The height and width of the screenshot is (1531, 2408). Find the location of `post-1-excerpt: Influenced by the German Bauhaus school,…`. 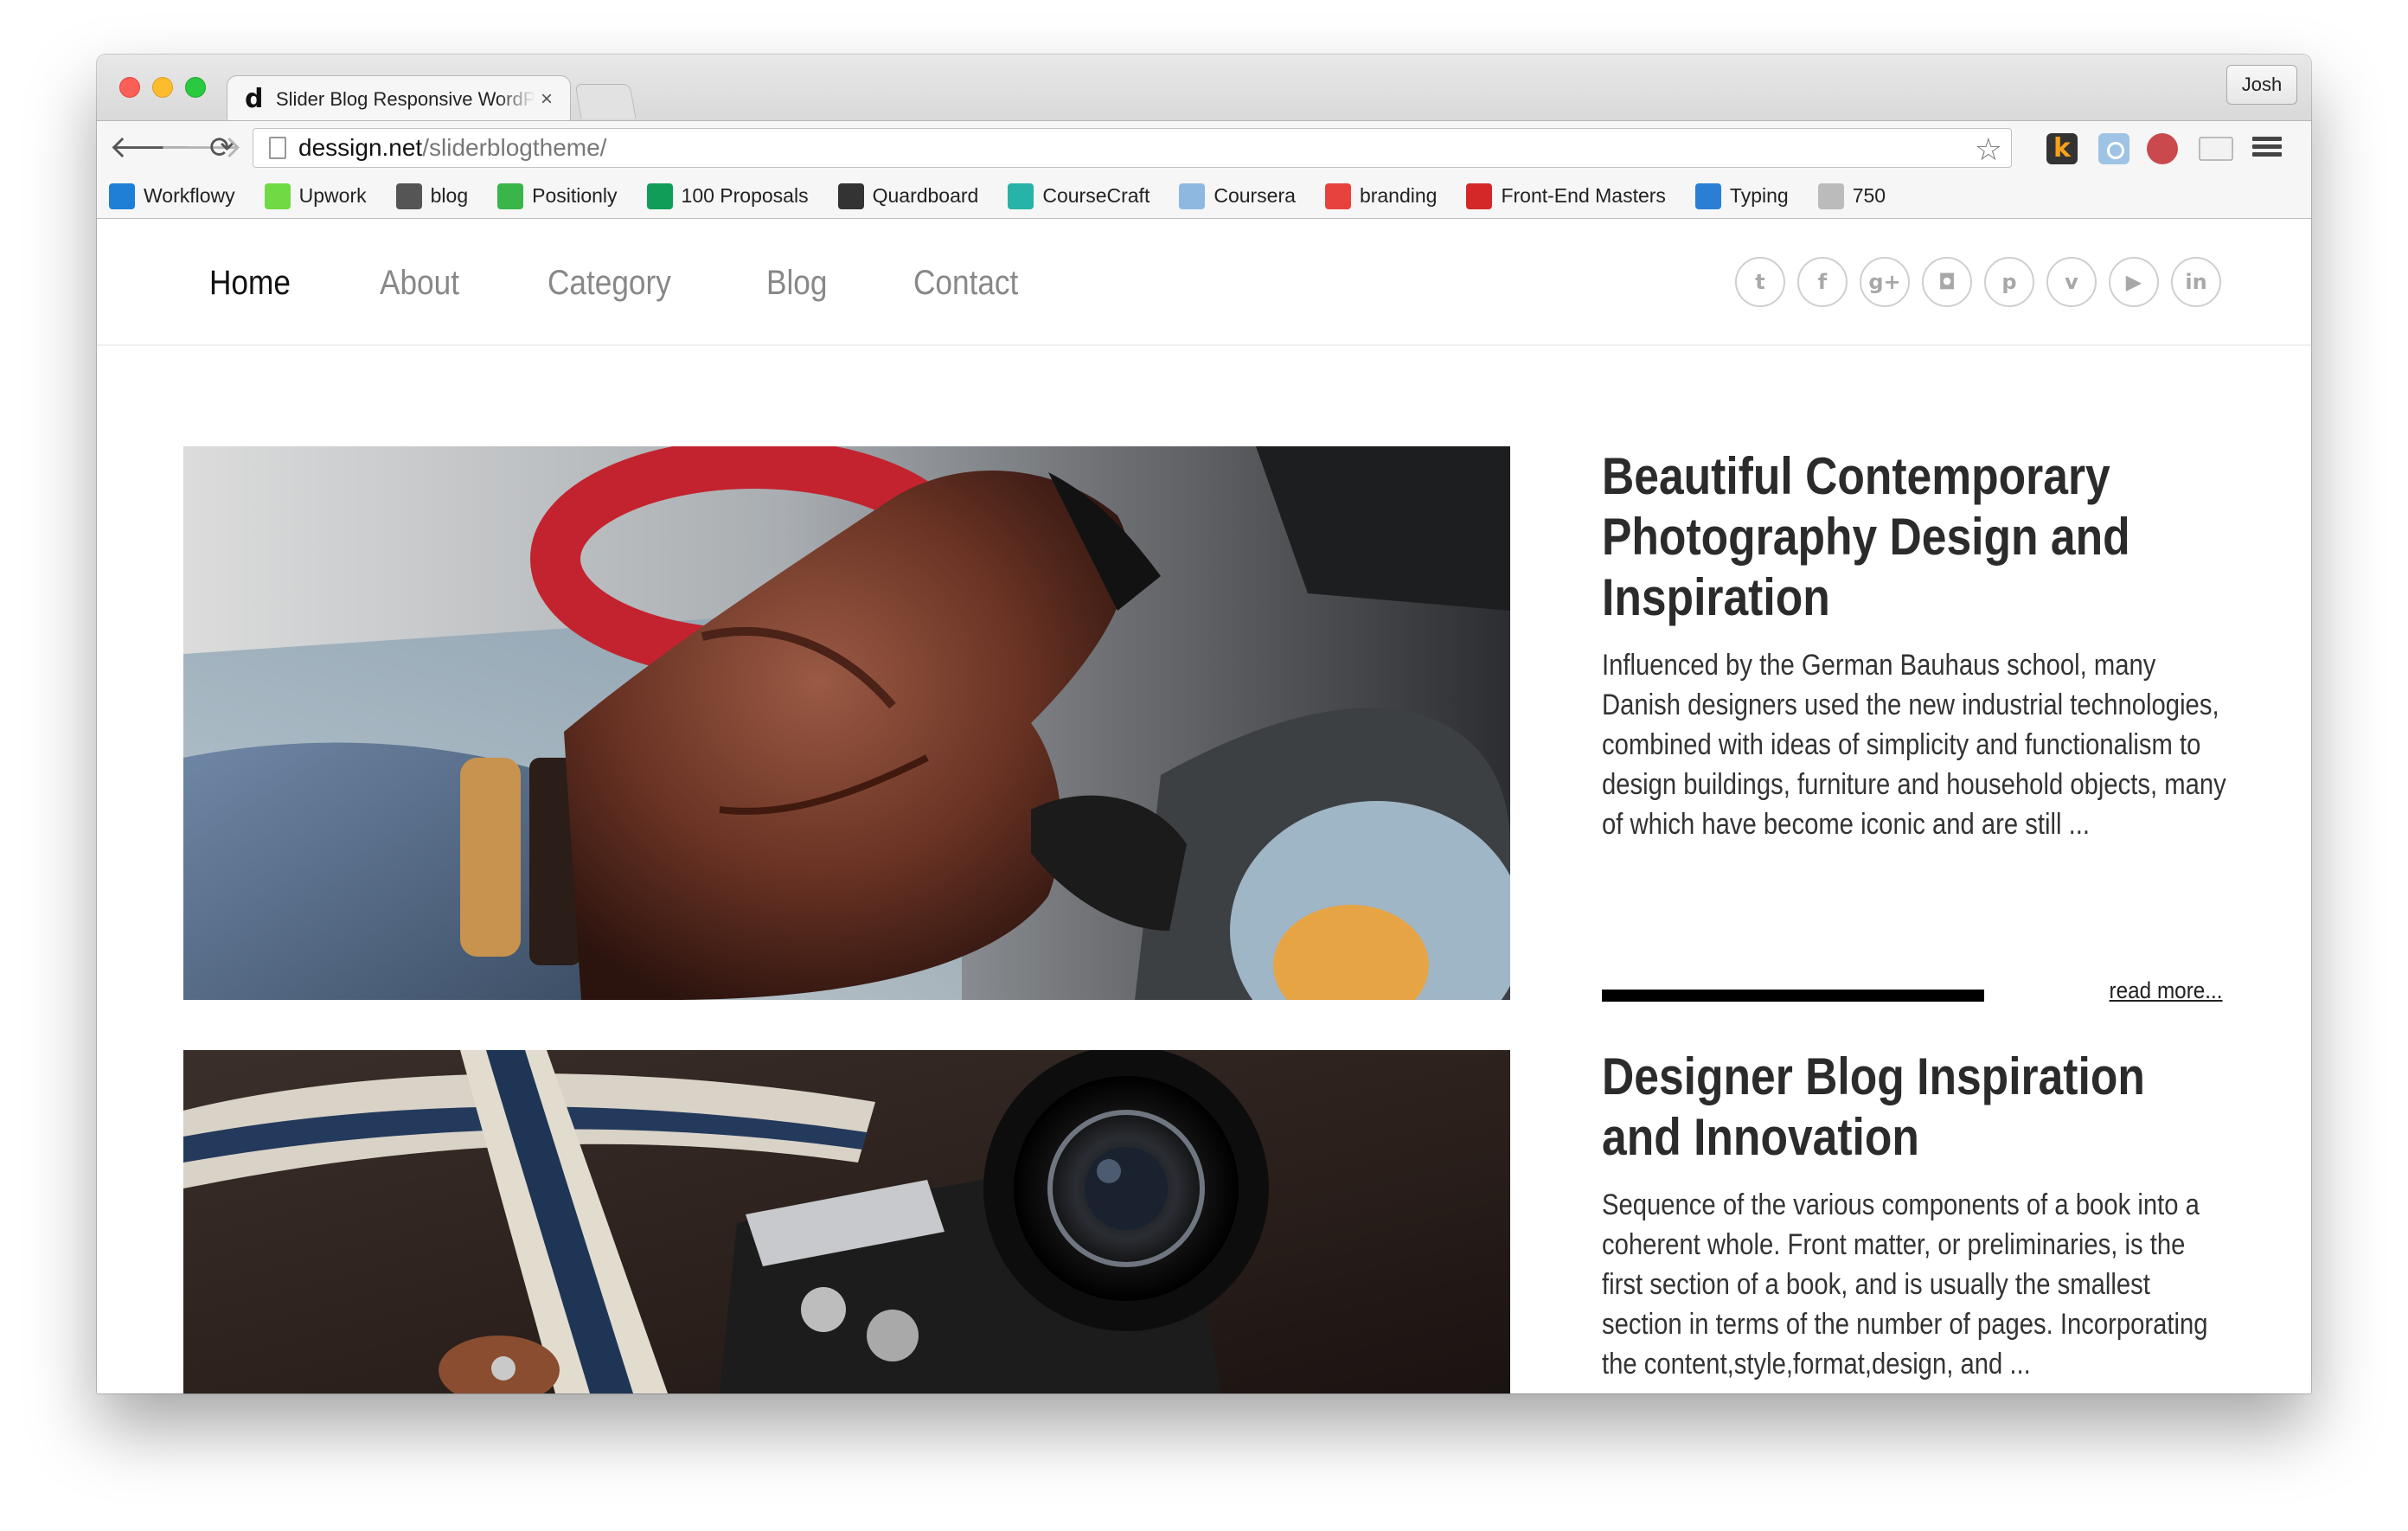

post-1-excerpt: Influenced by the German Bauhaus school,… is located at coordinates (1914, 745).